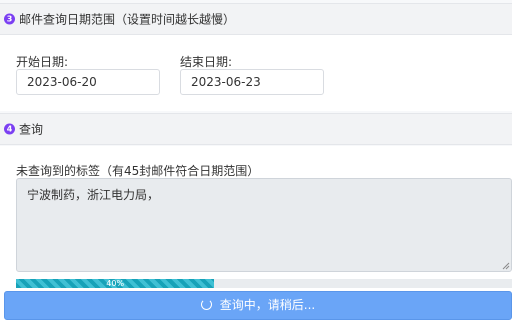 This screenshot has height=320, width=512. What do you see at coordinates (264, 283) in the screenshot?
I see `progress-bar: 40%` at bounding box center [264, 283].